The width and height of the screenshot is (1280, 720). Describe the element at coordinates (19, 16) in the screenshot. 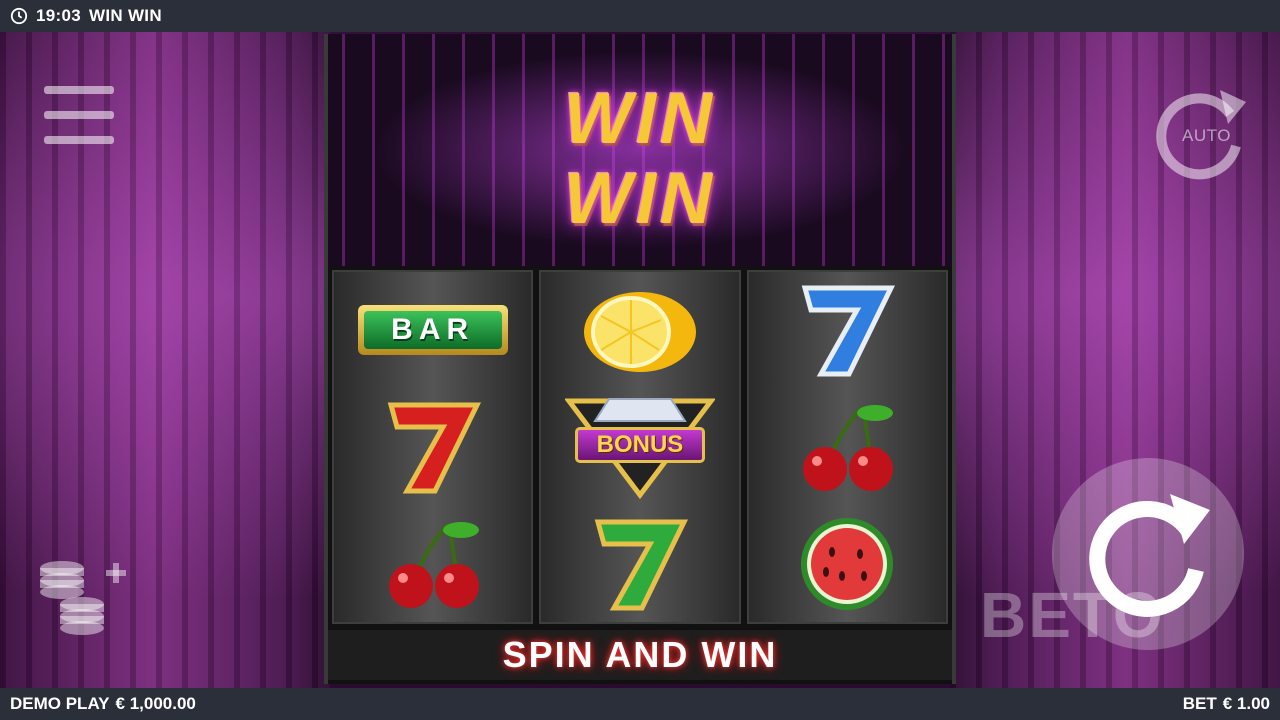

I see `clock-icon` at that location.